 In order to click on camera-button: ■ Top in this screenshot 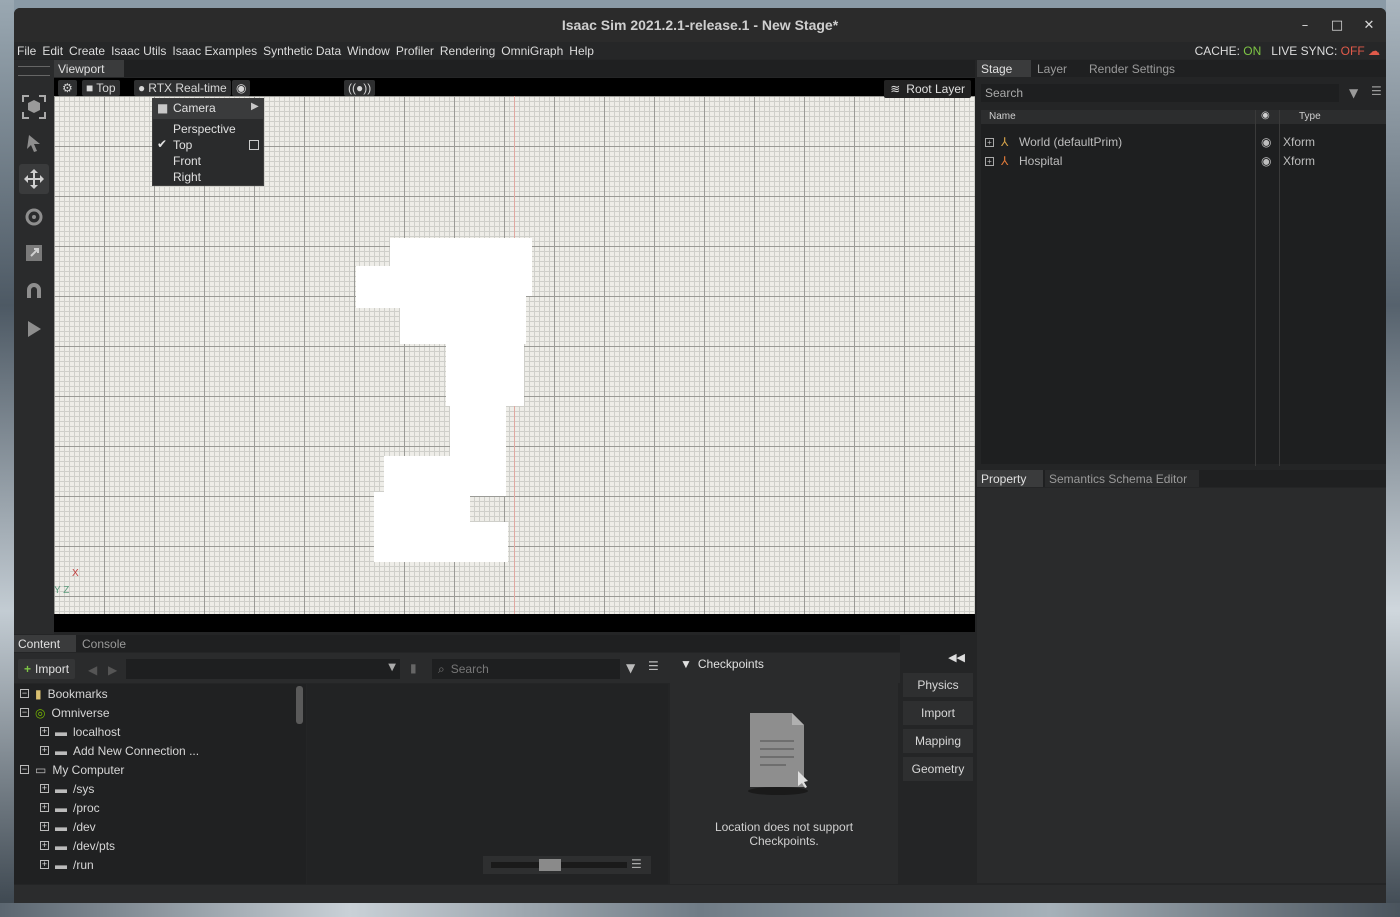, I will do `click(101, 88)`.